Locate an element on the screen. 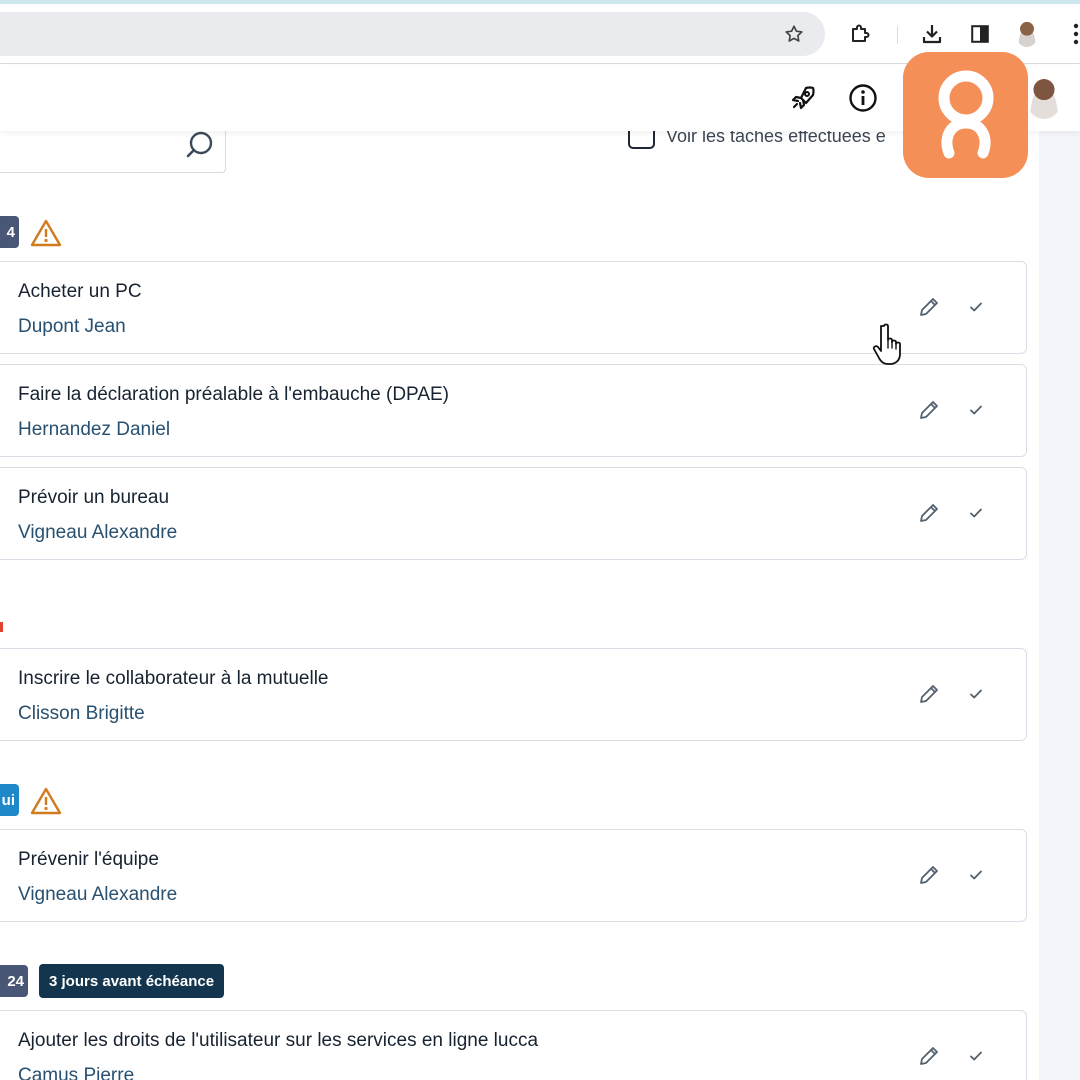  task-title: Acheter un PC is located at coordinates (80, 291).